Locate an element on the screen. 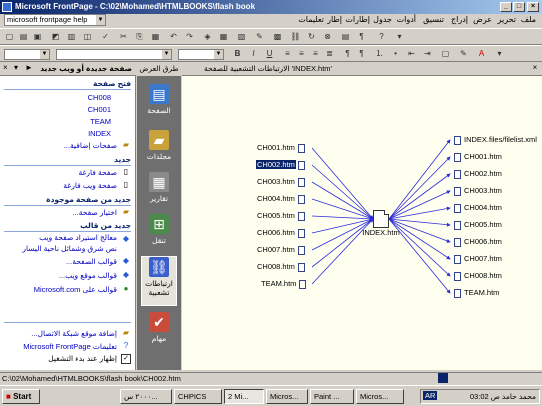  start-button: ■ Start is located at coordinates (21, 396).